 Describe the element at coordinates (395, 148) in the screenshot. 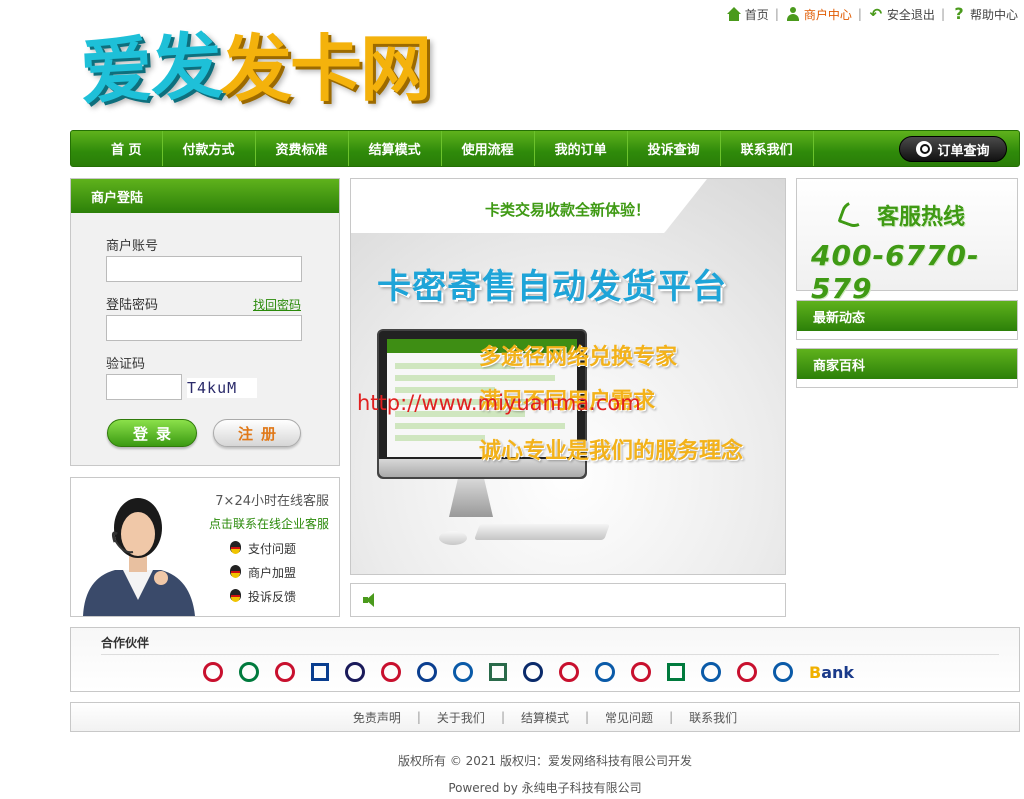

I see `nav-item-settlement: 结算模式` at that location.